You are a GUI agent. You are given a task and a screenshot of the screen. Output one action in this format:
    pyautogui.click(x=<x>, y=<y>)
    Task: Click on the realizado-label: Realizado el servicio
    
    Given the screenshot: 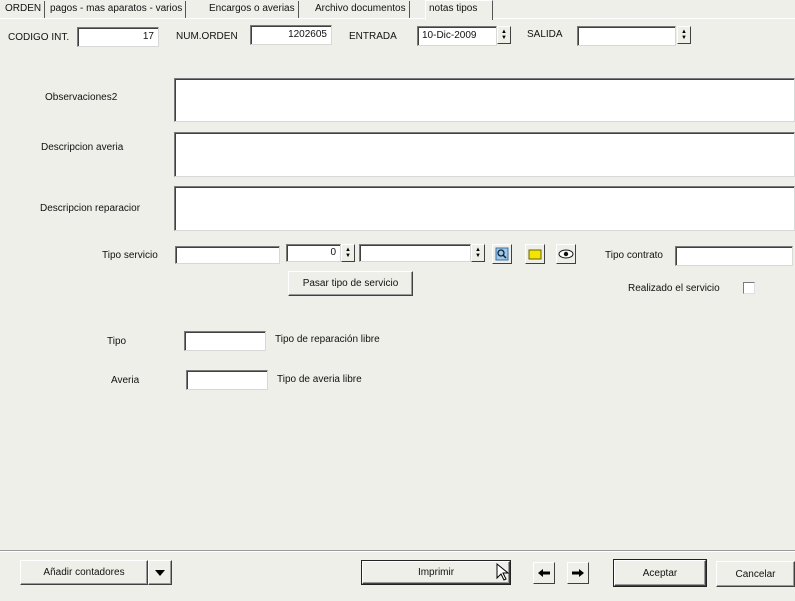 What is the action you would take?
    pyautogui.click(x=674, y=288)
    